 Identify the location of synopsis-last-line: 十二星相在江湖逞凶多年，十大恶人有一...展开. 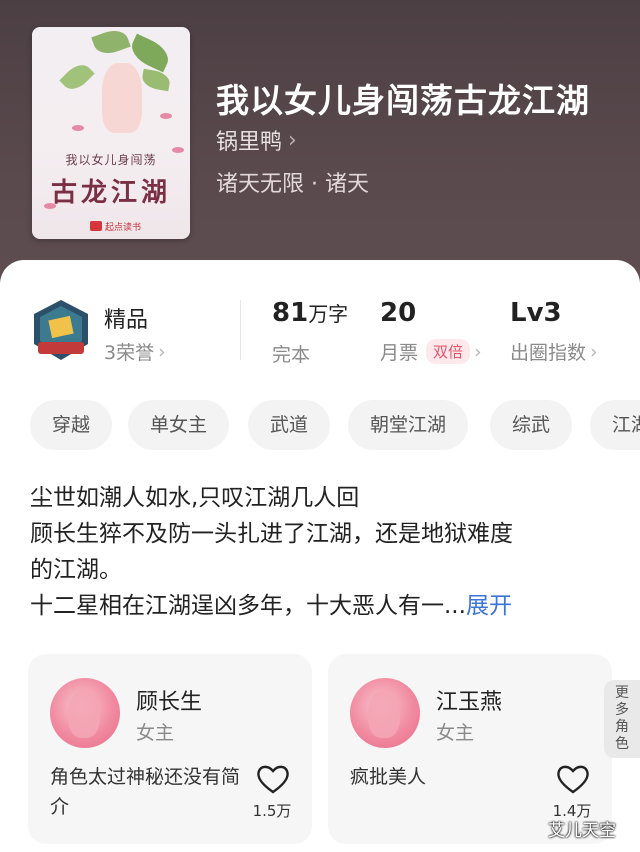
(320, 606).